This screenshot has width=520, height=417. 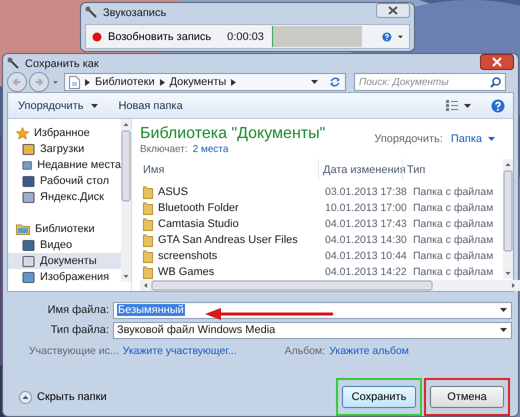 What do you see at coordinates (228, 240) in the screenshot?
I see `file-name: GTA San Andreas User Files` at bounding box center [228, 240].